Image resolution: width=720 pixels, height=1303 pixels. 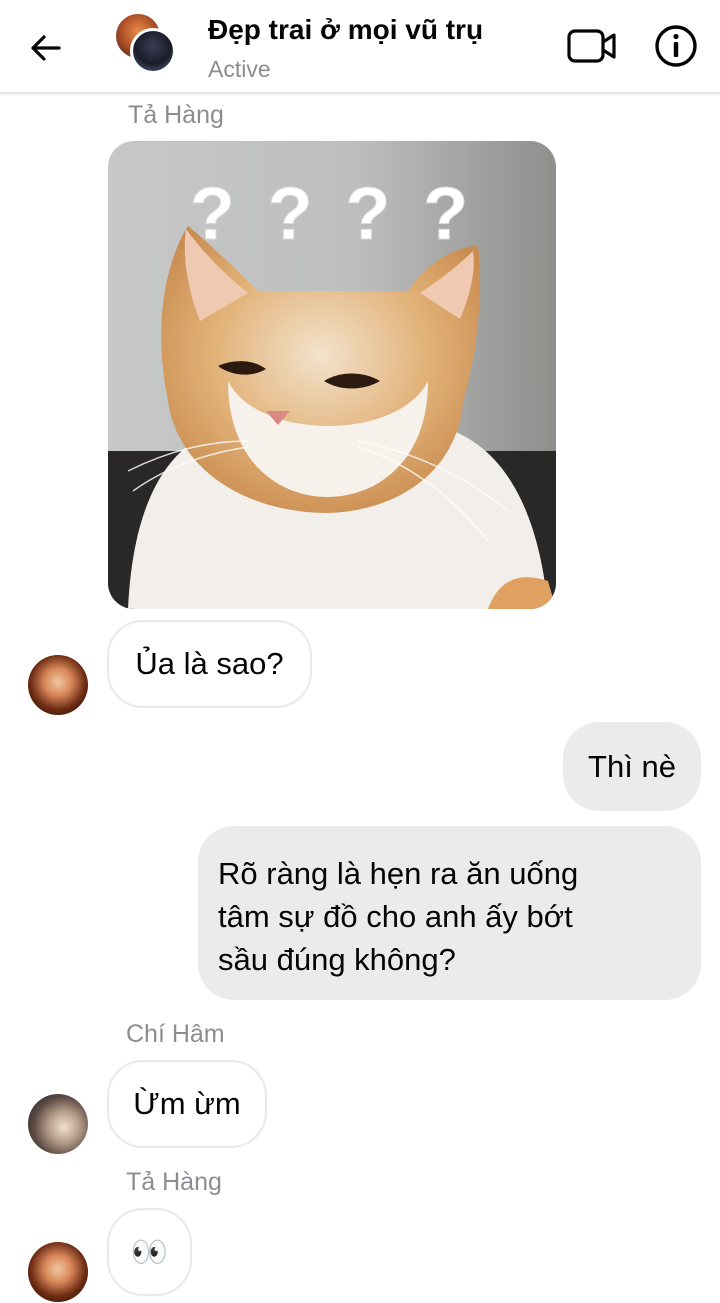 I want to click on message-line: Rõ ràng là hẹn ra ăn uống, so click(x=398, y=873).